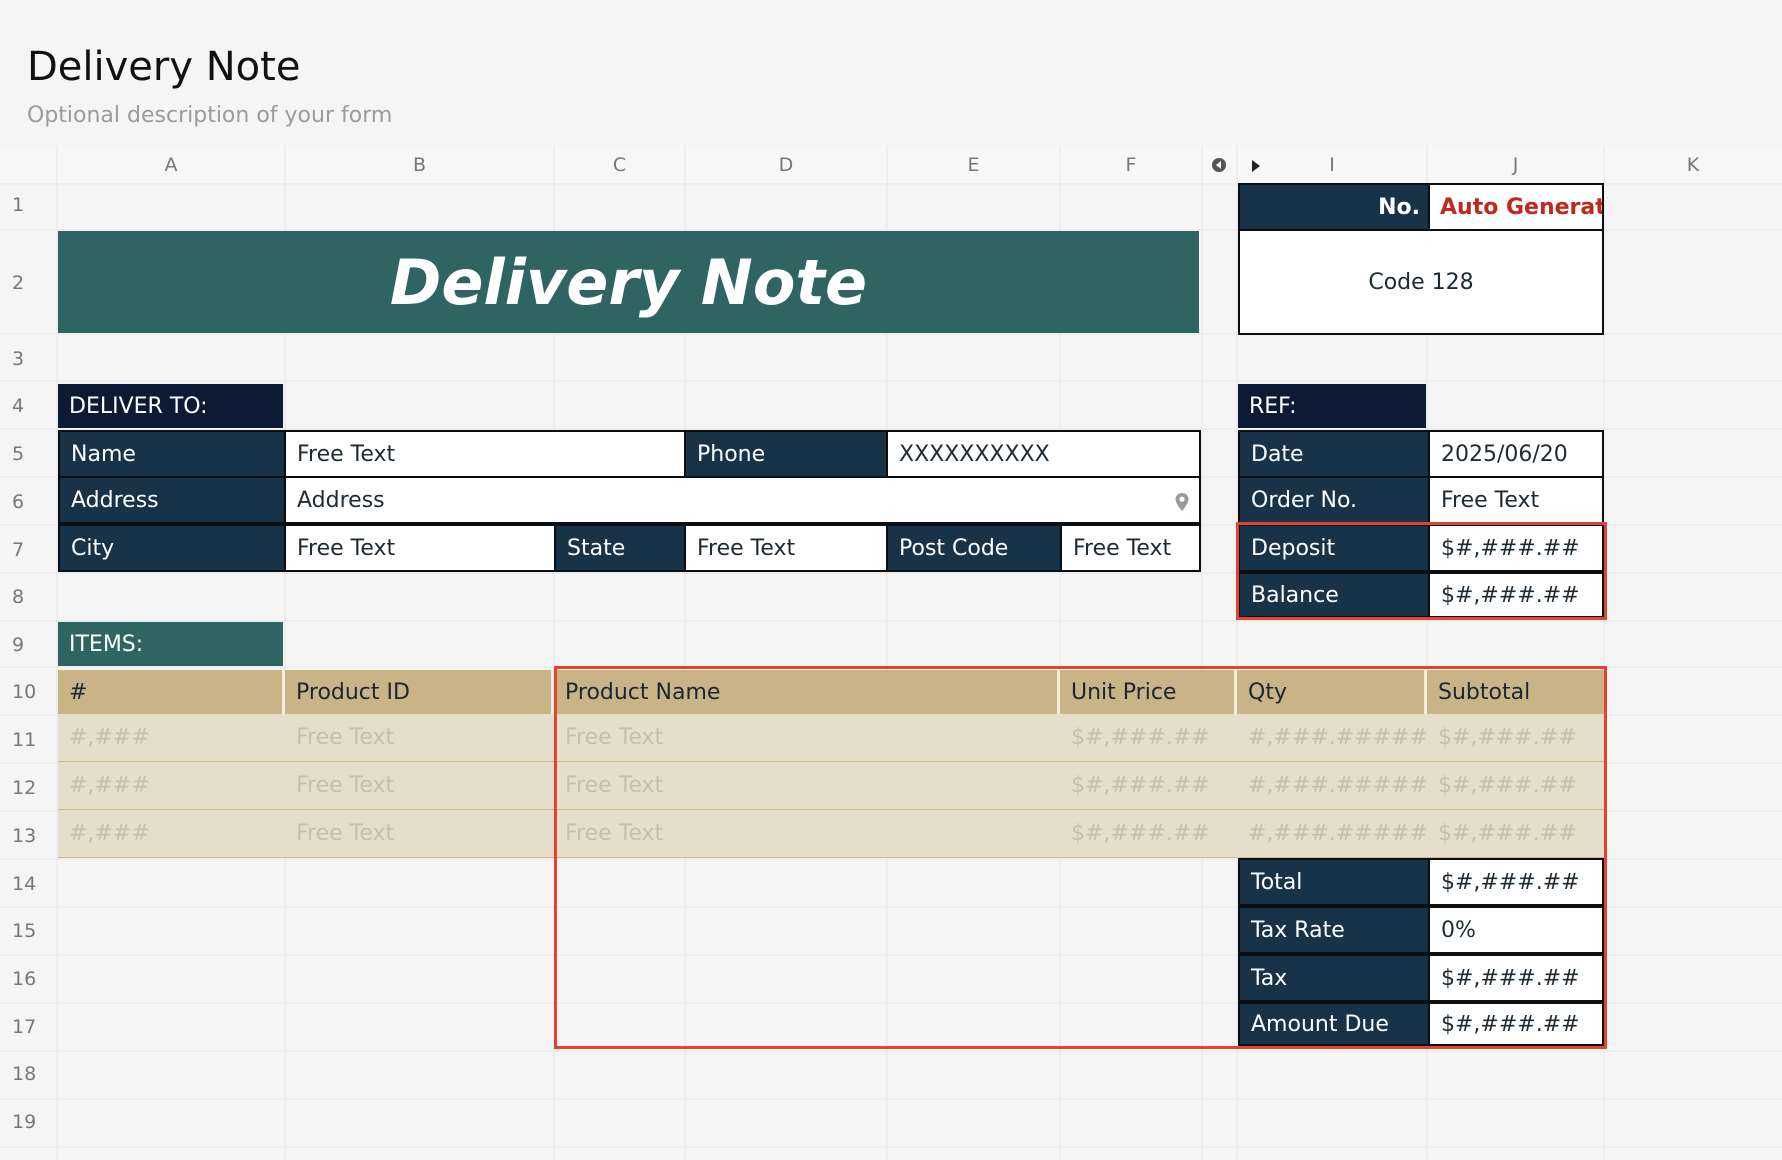 This screenshot has height=1160, width=1782. I want to click on items-heading: ITEMS:, so click(170, 644).